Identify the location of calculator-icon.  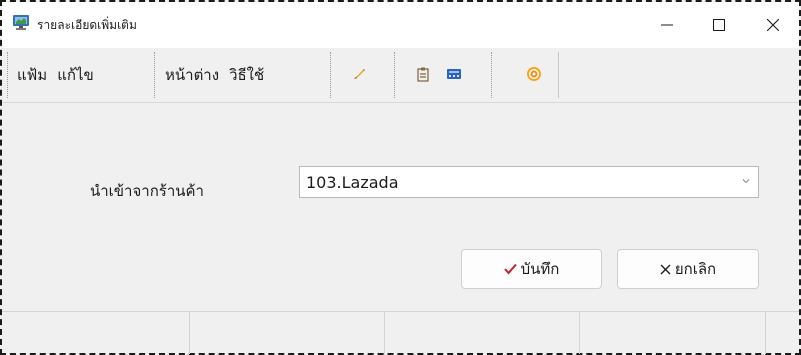
(454, 74).